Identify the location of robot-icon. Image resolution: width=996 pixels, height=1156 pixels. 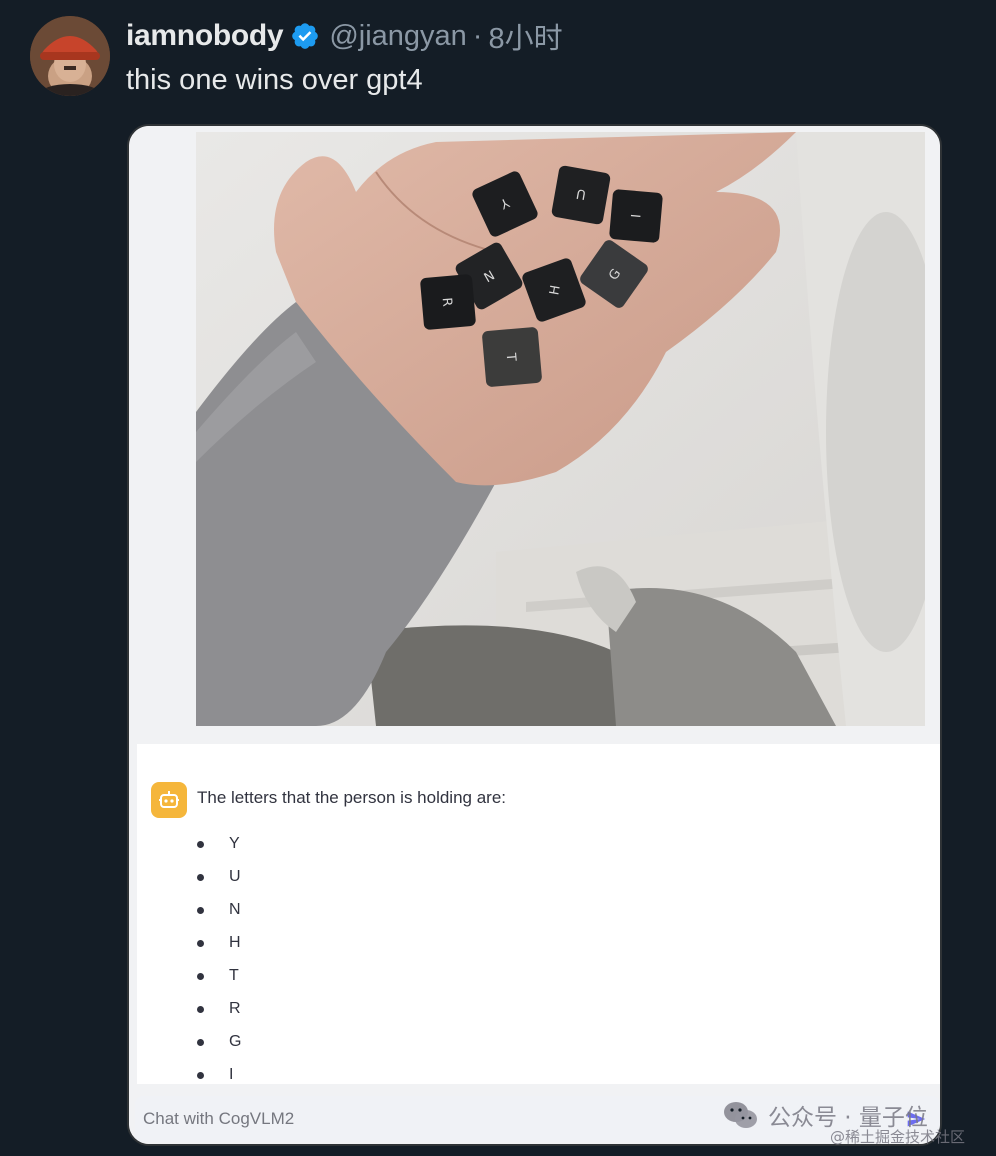
(169, 799).